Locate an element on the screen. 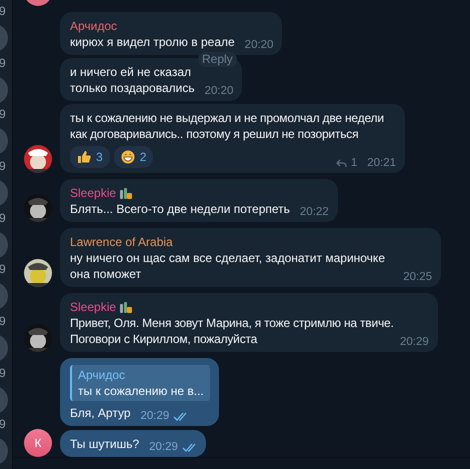  avatar: К is located at coordinates (38, 443).